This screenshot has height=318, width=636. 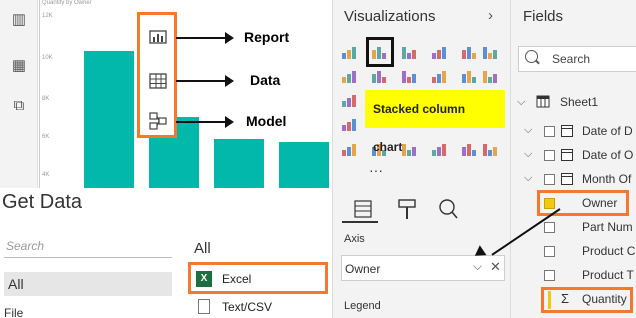 What do you see at coordinates (158, 121) in the screenshot?
I see `model-icon` at bounding box center [158, 121].